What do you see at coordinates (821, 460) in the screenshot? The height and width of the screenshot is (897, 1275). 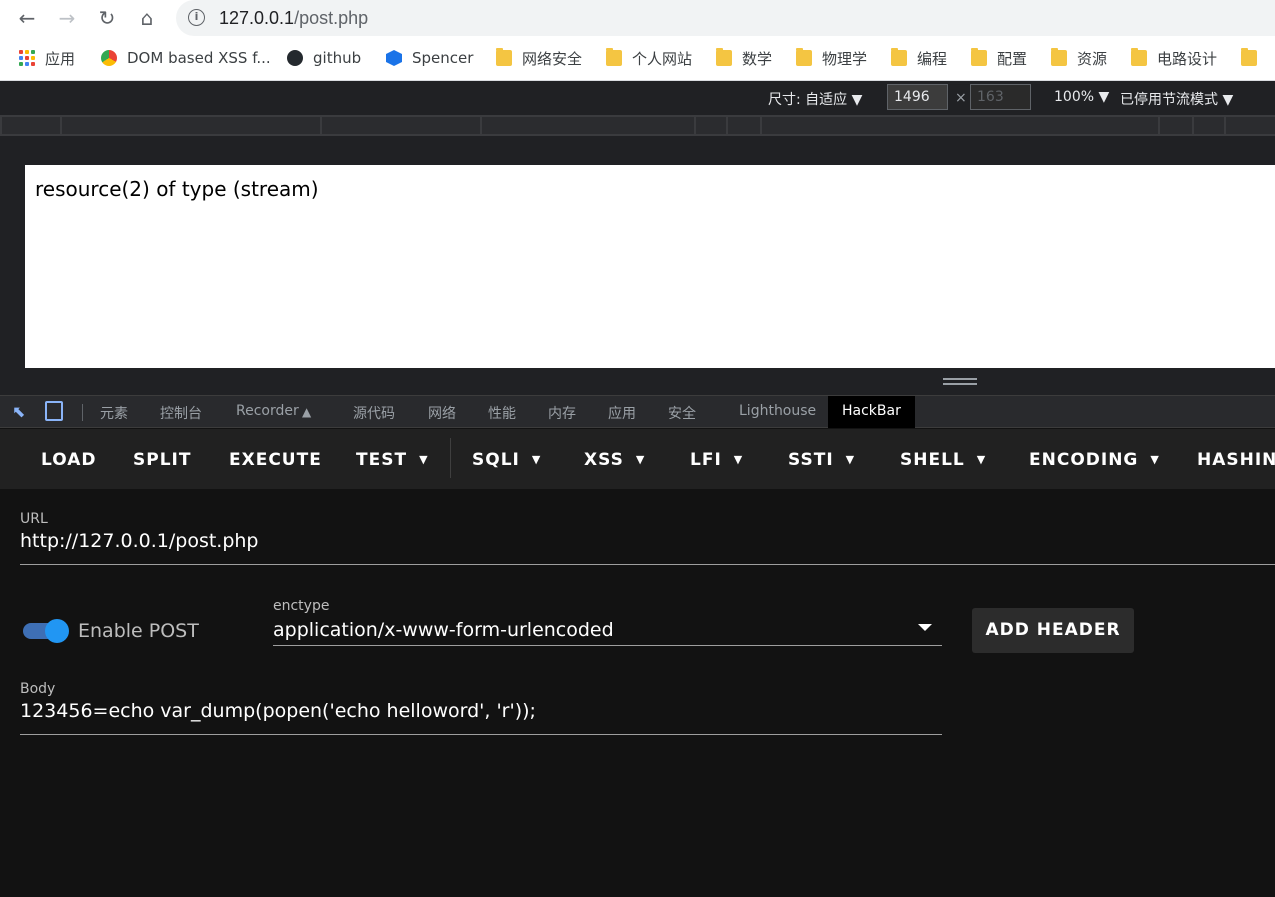 I see `ssti-menu-button: SSTI ▼` at bounding box center [821, 460].